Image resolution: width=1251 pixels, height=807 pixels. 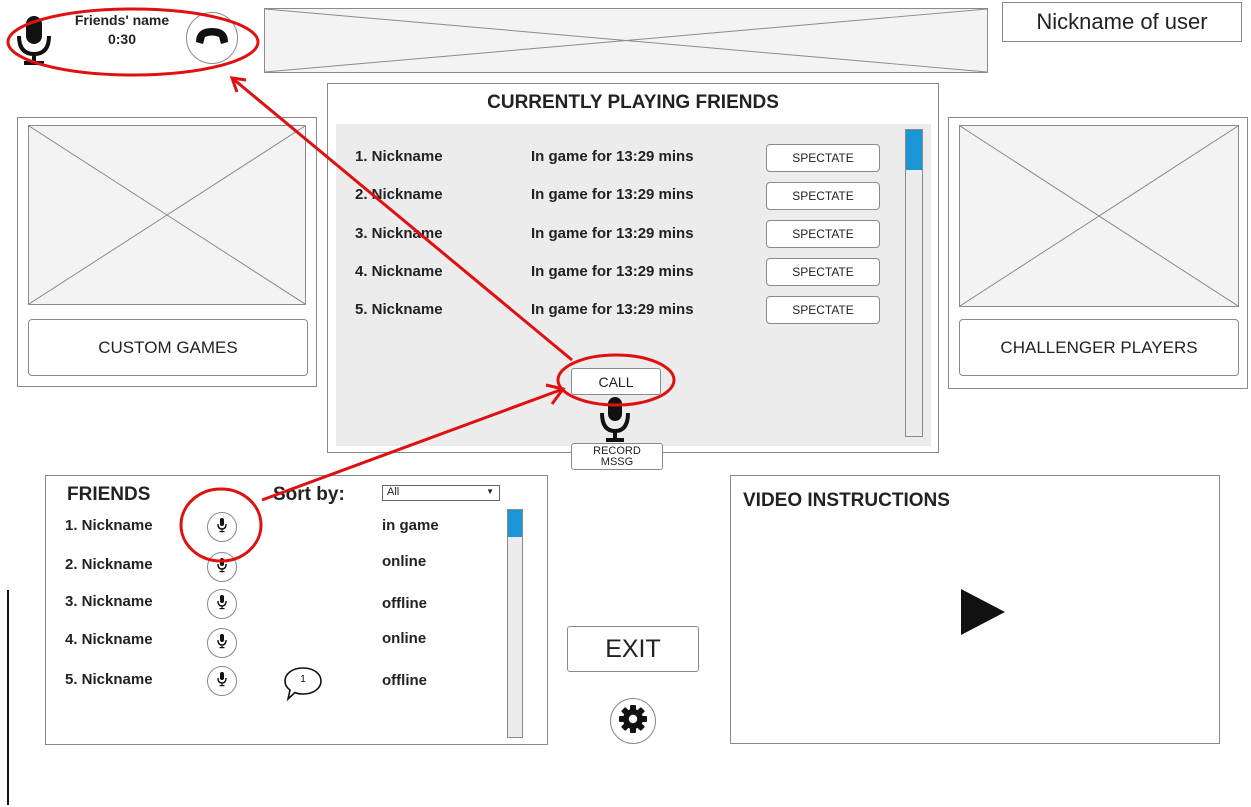 What do you see at coordinates (109, 679) in the screenshot?
I see `friend-name: 5. Nickname` at bounding box center [109, 679].